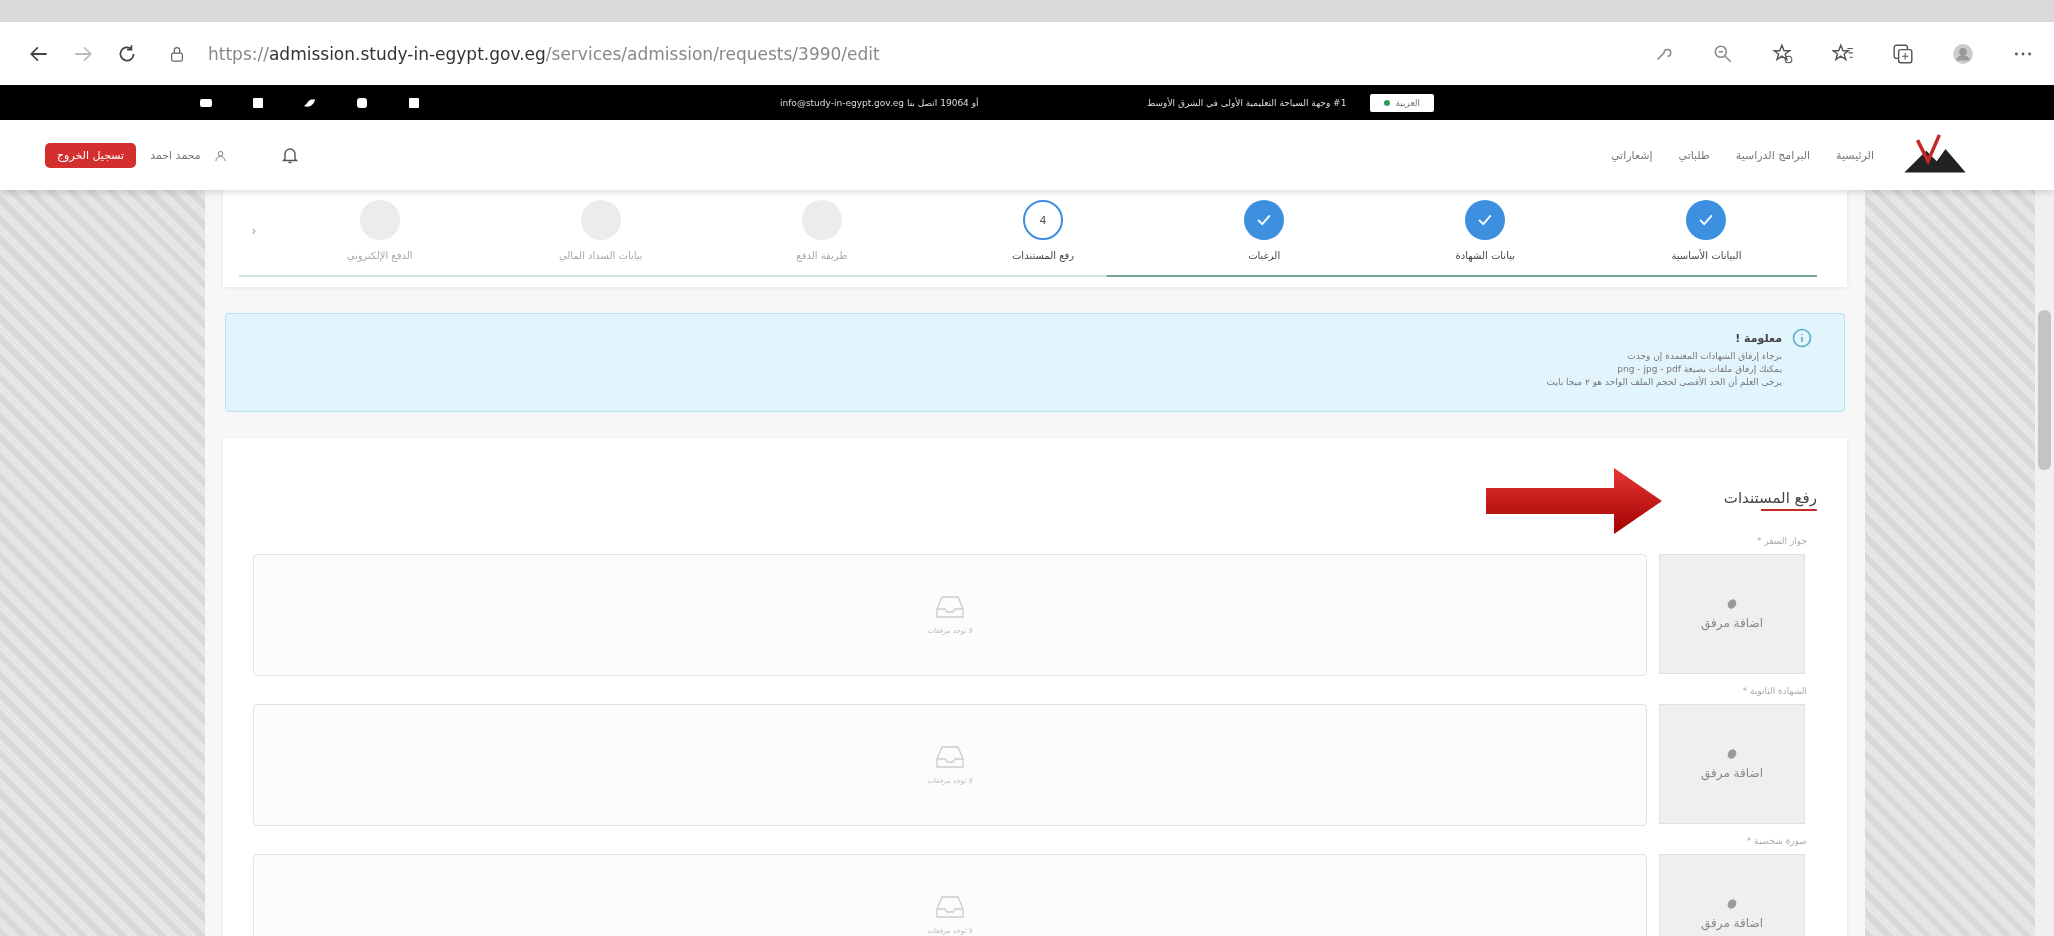  Describe the element at coordinates (2044, 563) in the screenshot. I see `scrollbar` at that location.